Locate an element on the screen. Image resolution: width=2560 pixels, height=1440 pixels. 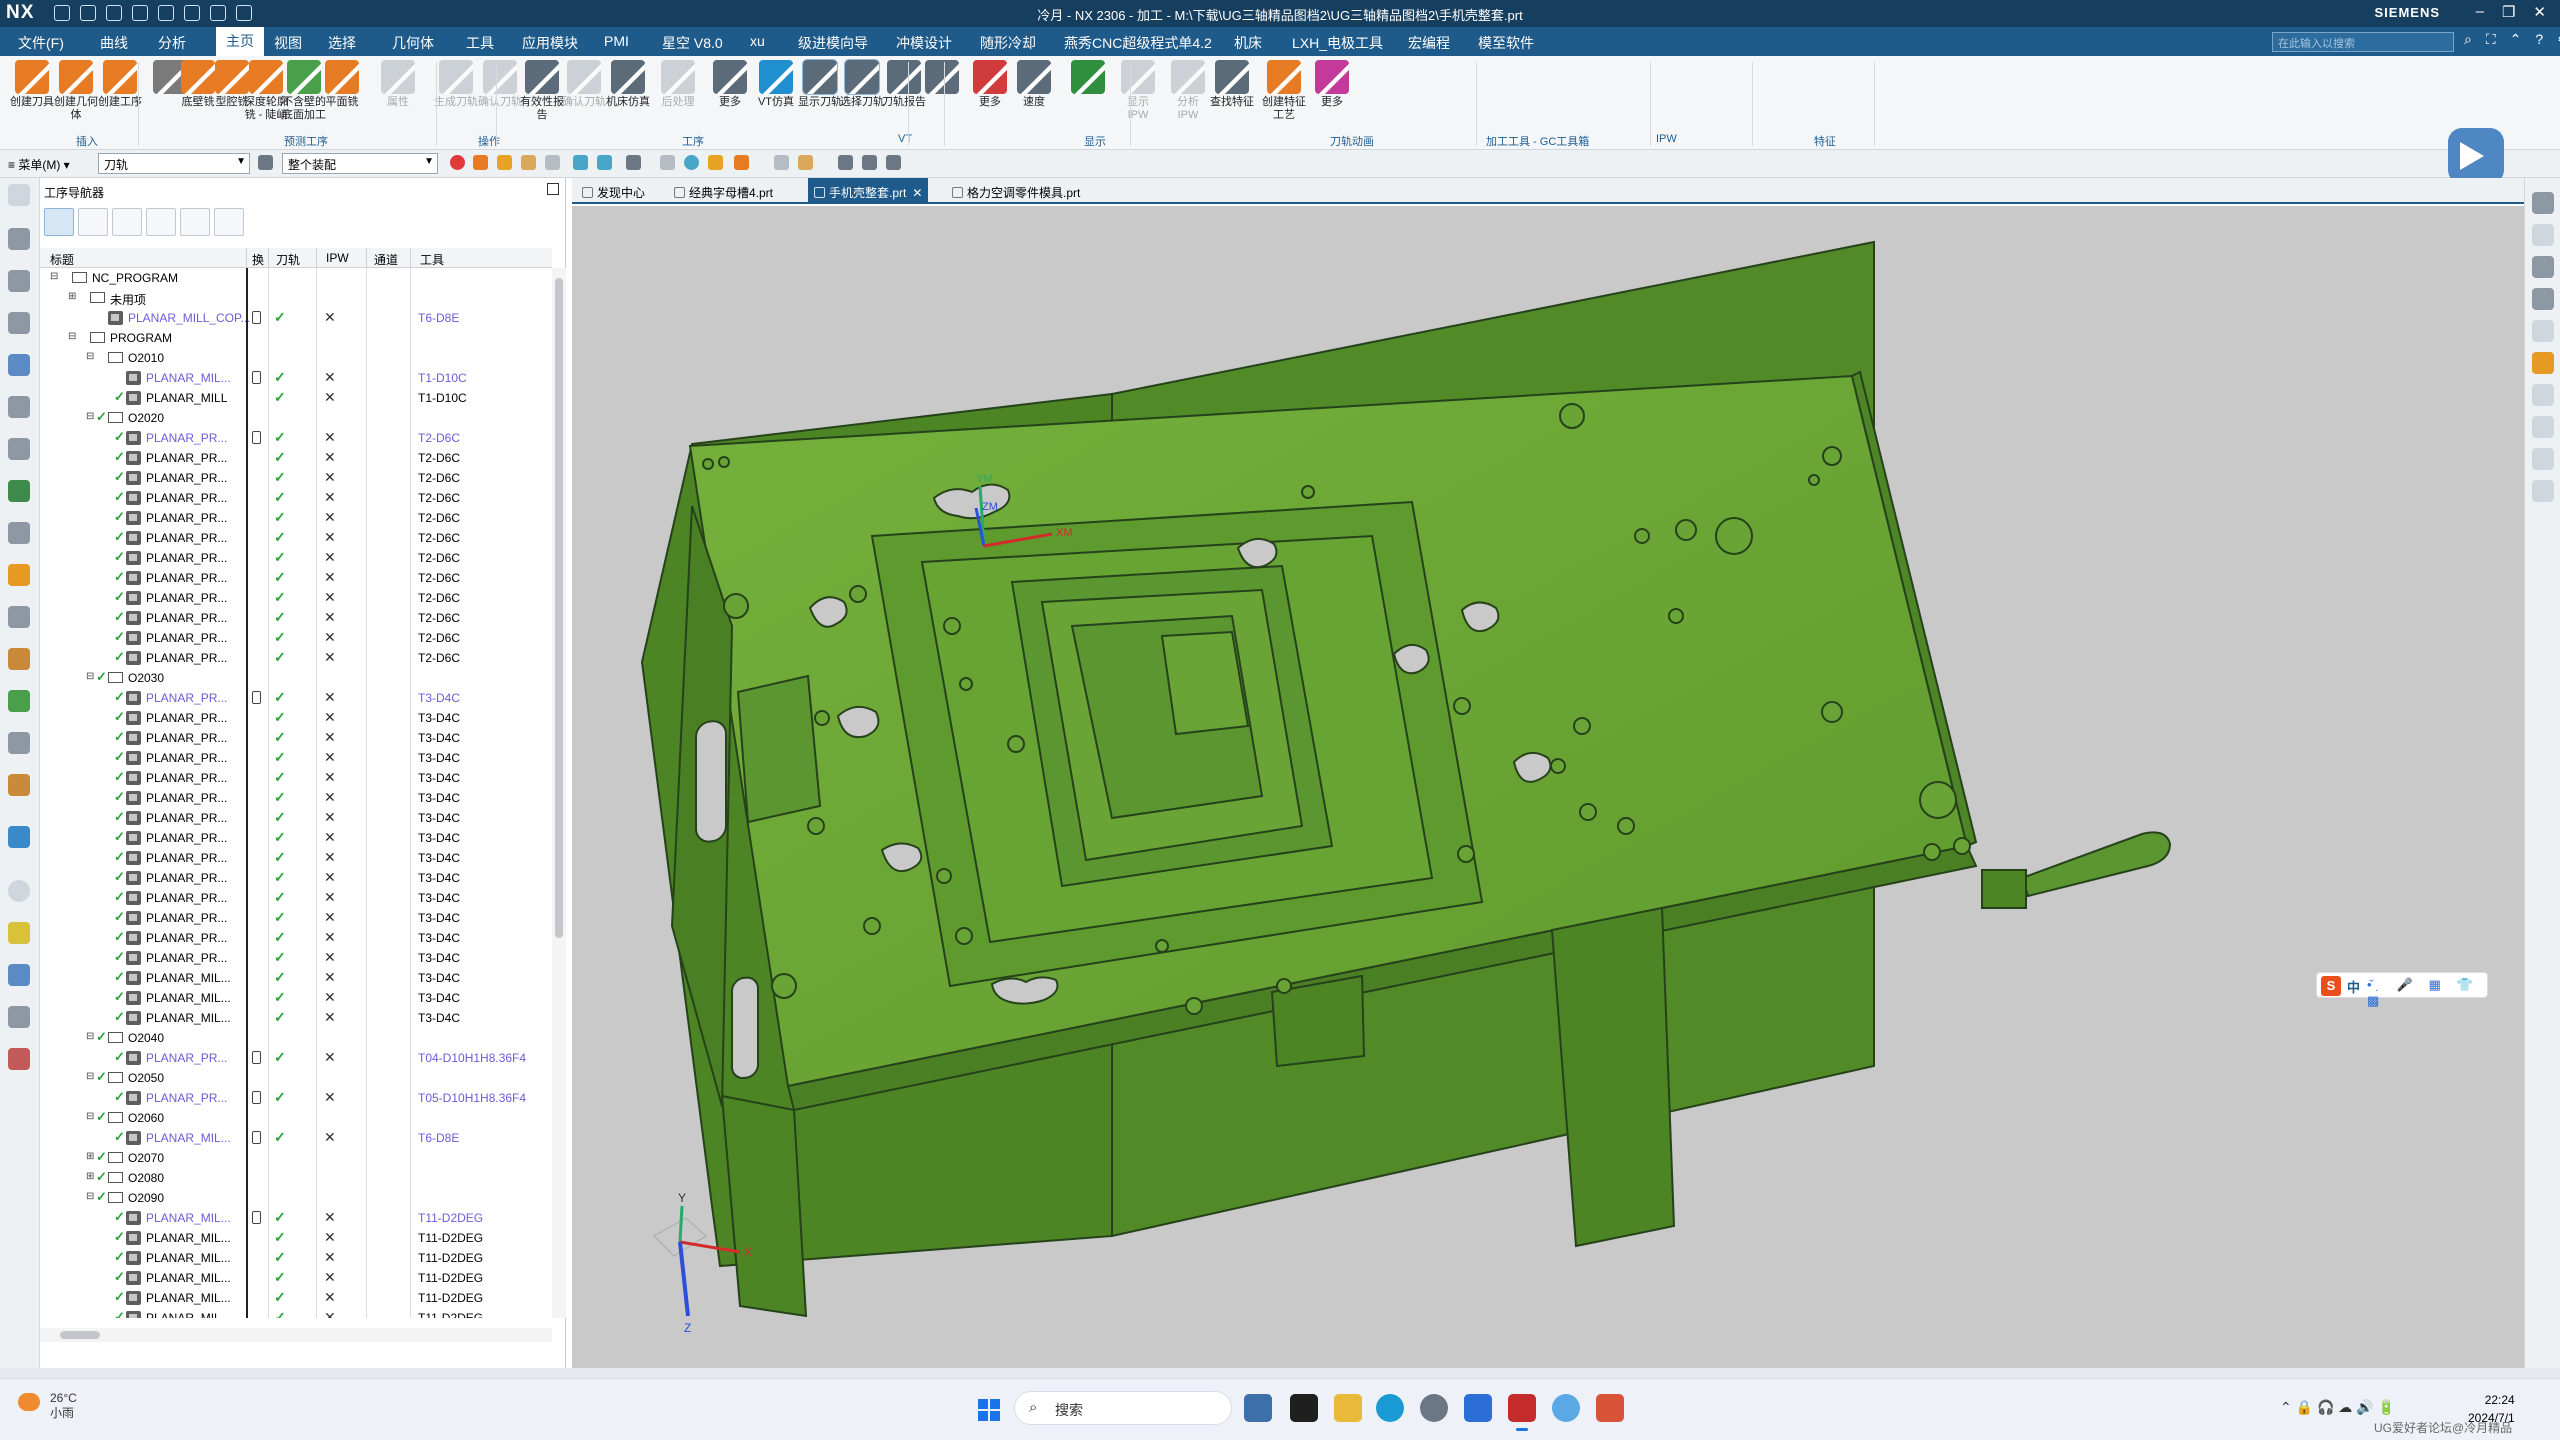
tree-folder-row: ⊟ ✓ O2050 is located at coordinates (296, 1078).